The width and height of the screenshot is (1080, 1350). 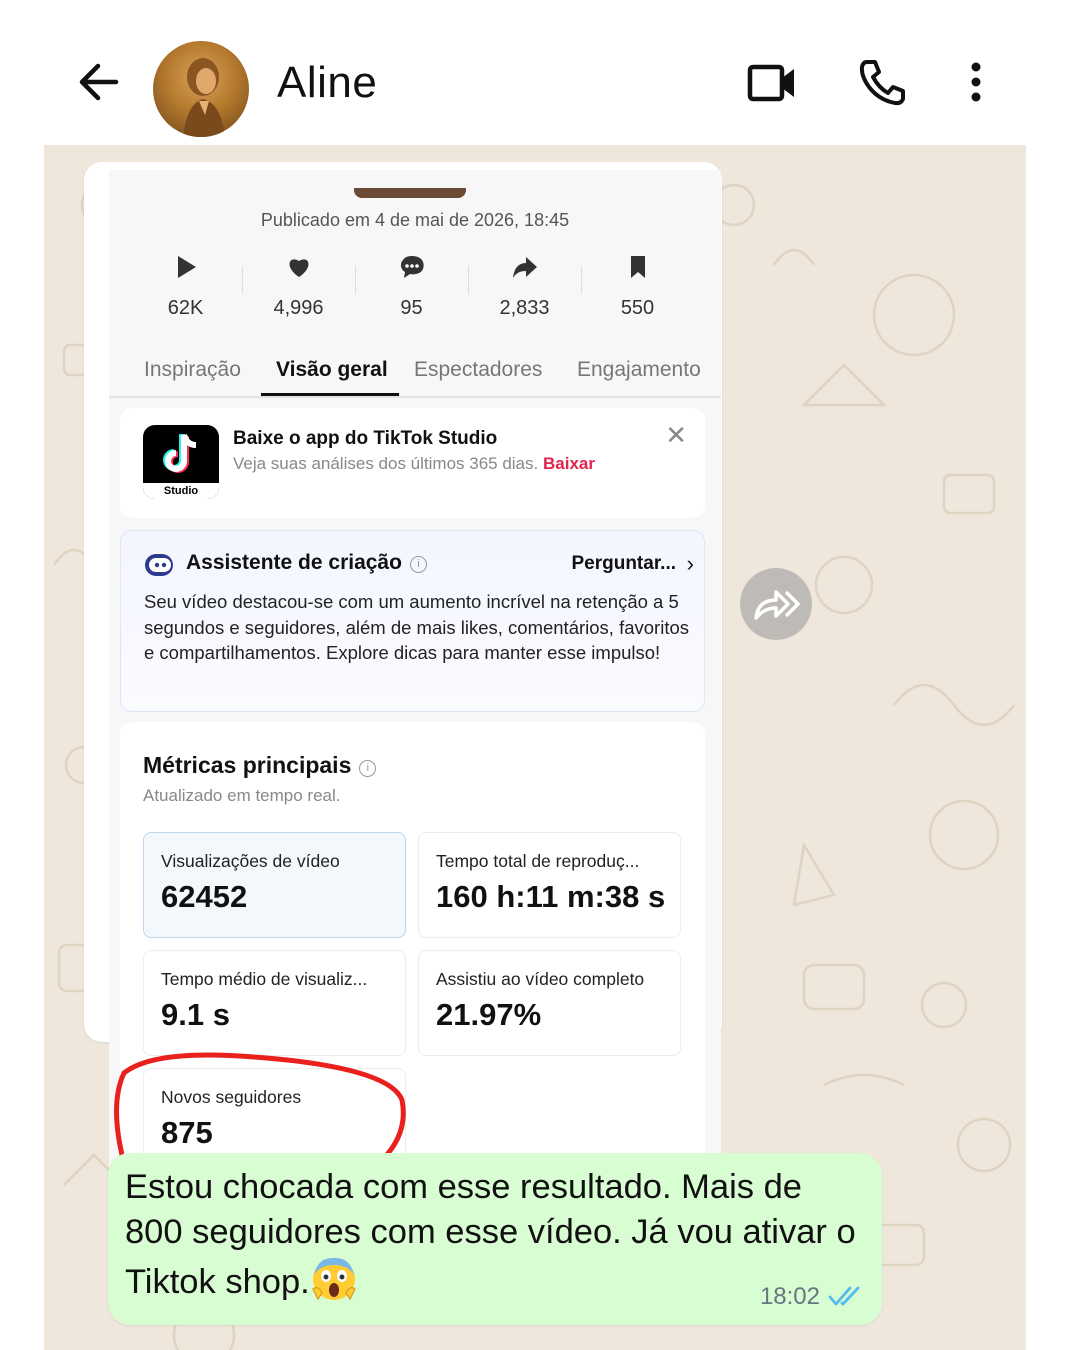 I want to click on share-icon, so click(x=524, y=267).